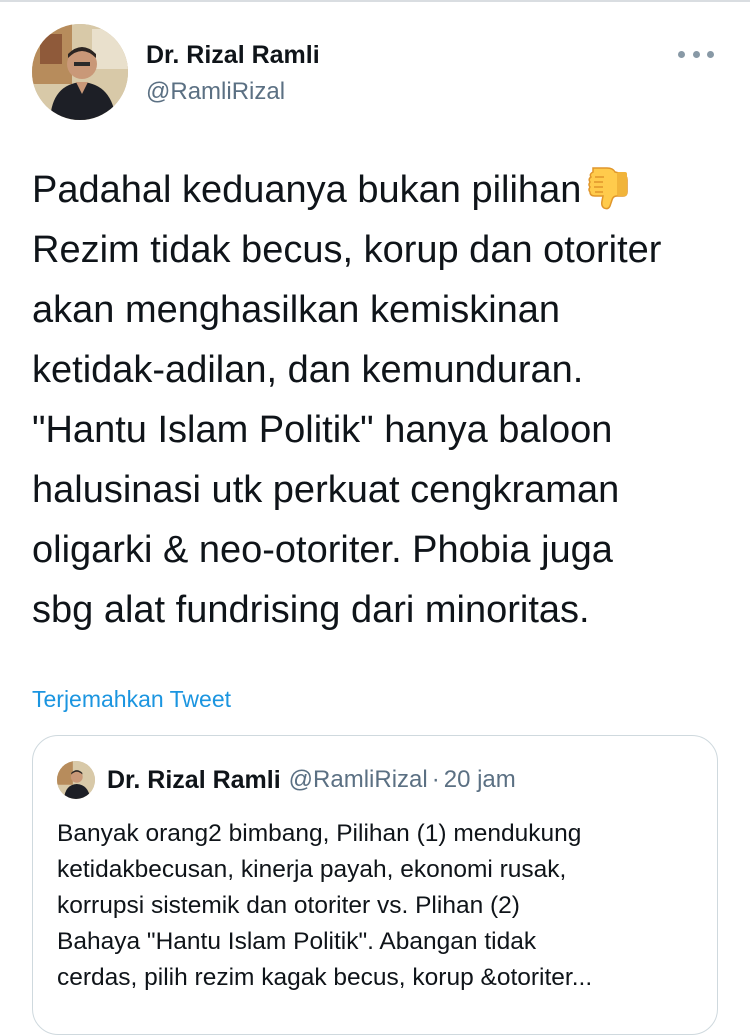 The height and width of the screenshot is (1035, 750). What do you see at coordinates (233, 55) in the screenshot?
I see `author-name: Dr. Rizal Ramli` at bounding box center [233, 55].